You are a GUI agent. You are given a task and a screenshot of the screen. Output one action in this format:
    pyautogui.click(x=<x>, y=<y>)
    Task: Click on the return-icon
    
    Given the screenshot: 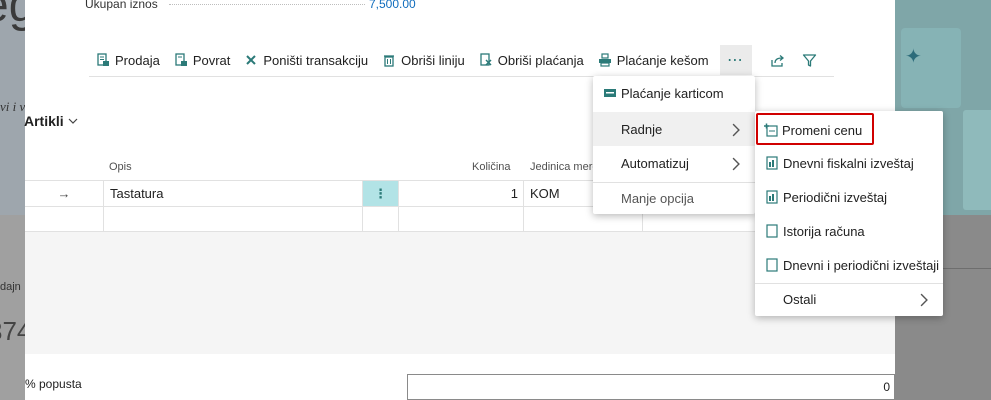 What is the action you would take?
    pyautogui.click(x=181, y=59)
    